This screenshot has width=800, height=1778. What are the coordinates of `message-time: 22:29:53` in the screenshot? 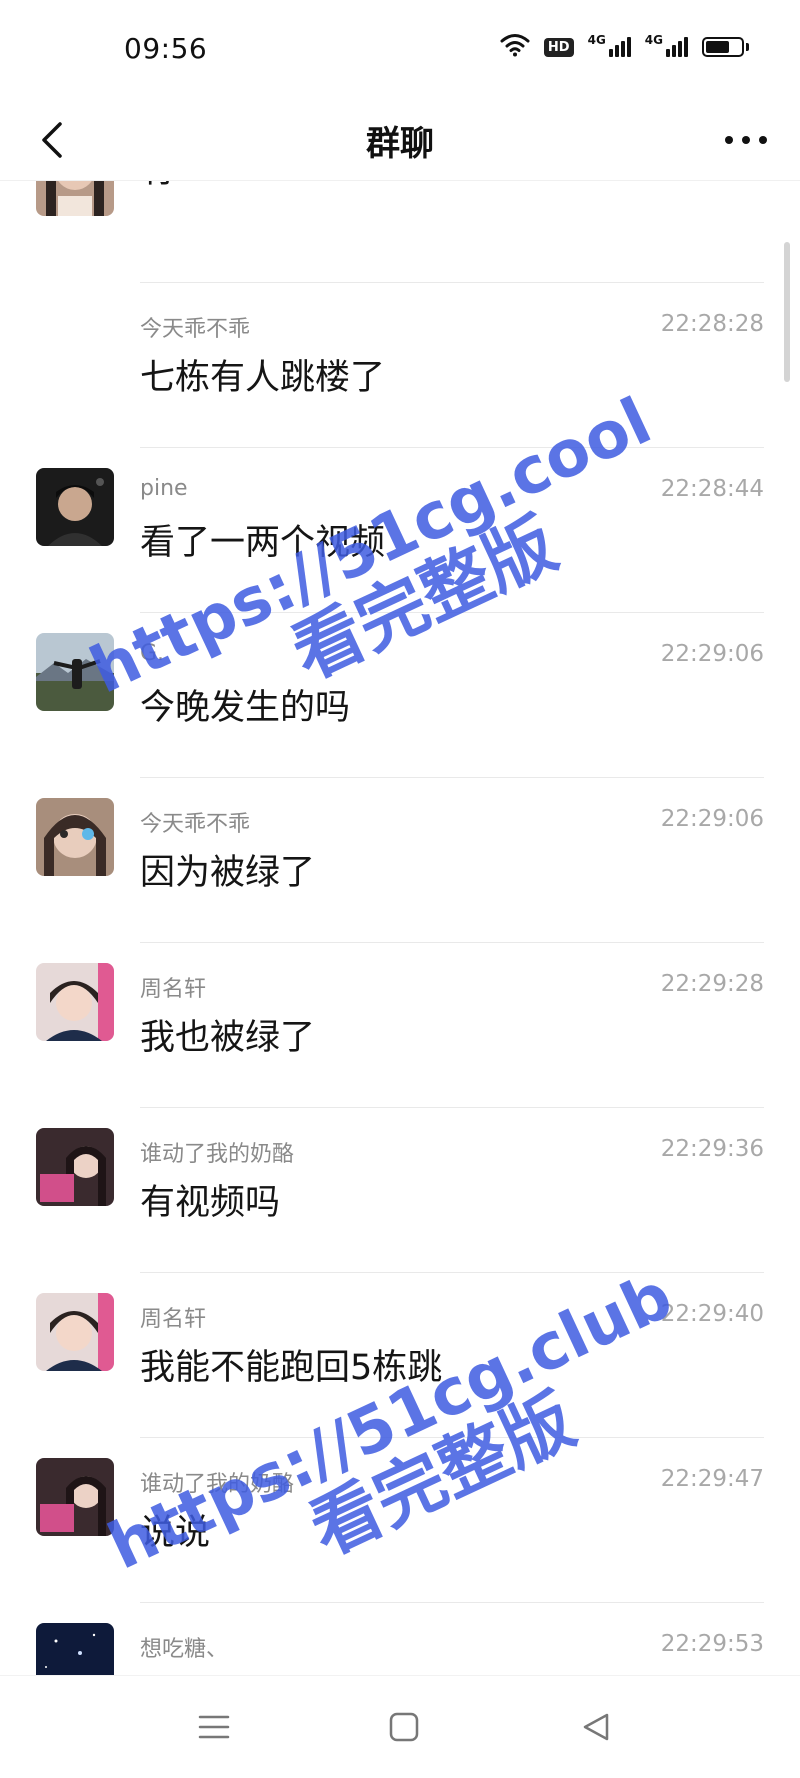 It's located at (712, 1644).